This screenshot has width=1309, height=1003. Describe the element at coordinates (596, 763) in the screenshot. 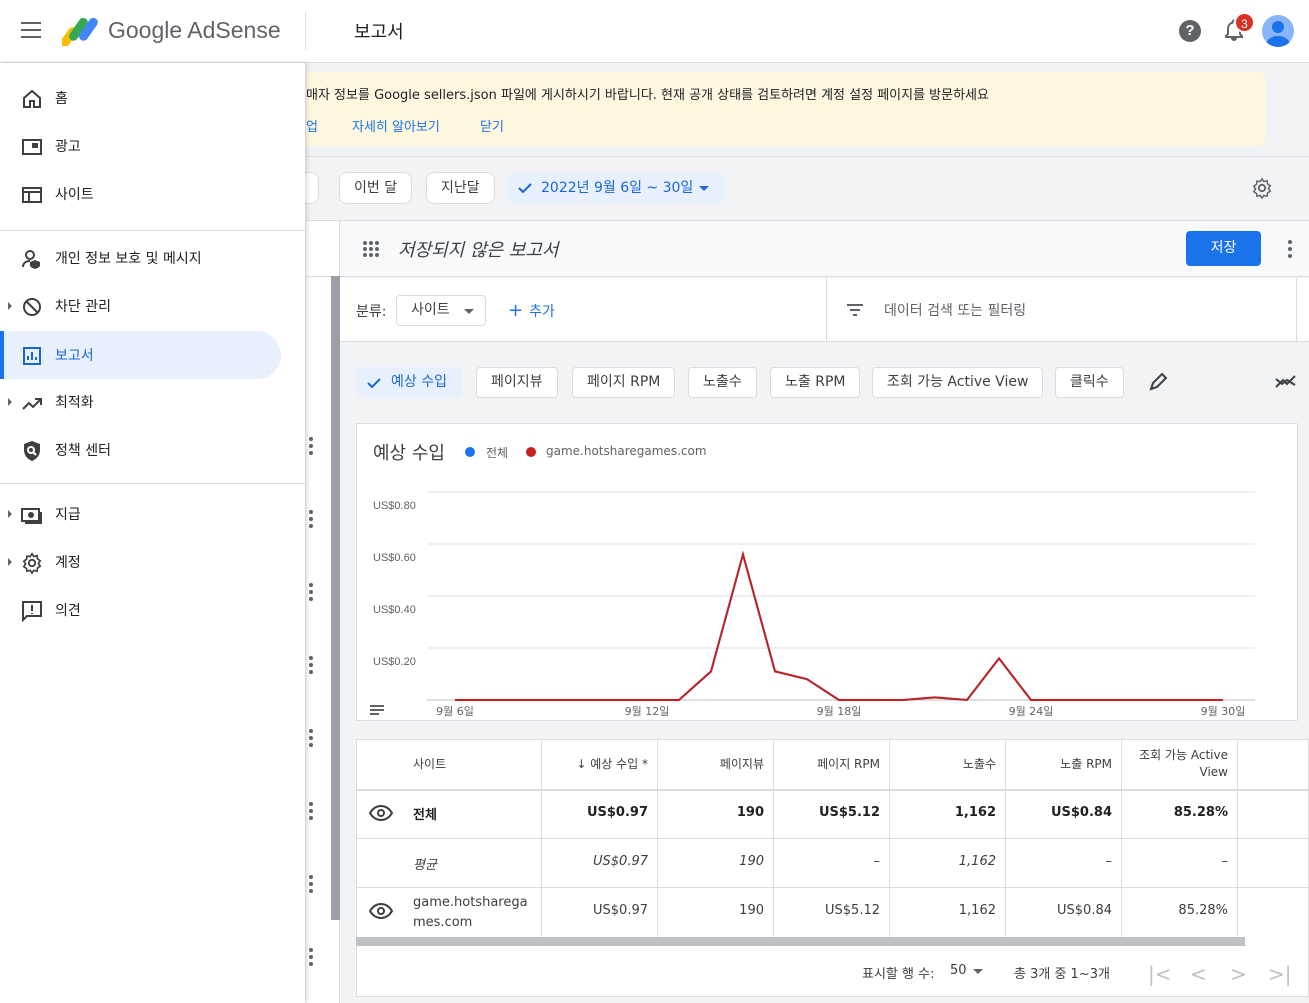

I see `column-header-earnings: ↓ 예상 수입 *` at that location.